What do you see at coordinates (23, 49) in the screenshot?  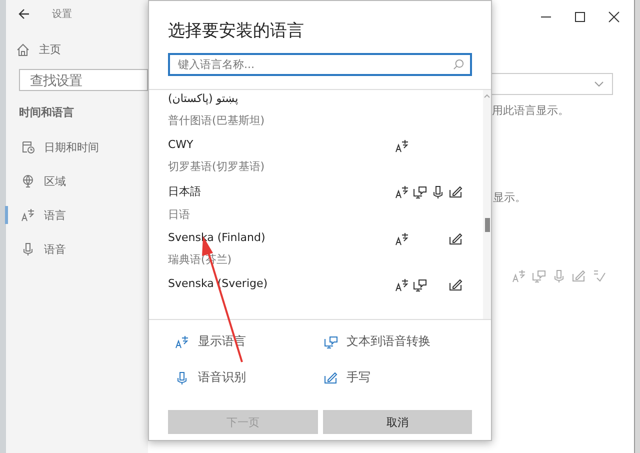 I see `home-icon` at bounding box center [23, 49].